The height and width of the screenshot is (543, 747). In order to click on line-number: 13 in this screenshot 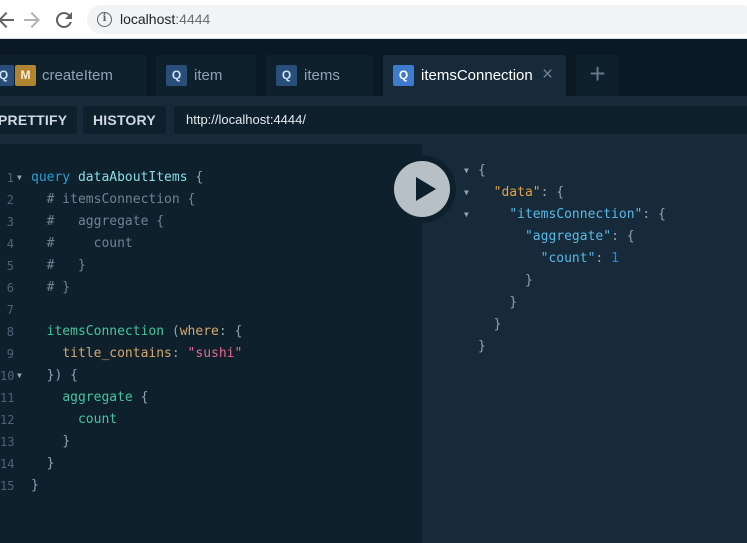, I will do `click(7, 442)`.